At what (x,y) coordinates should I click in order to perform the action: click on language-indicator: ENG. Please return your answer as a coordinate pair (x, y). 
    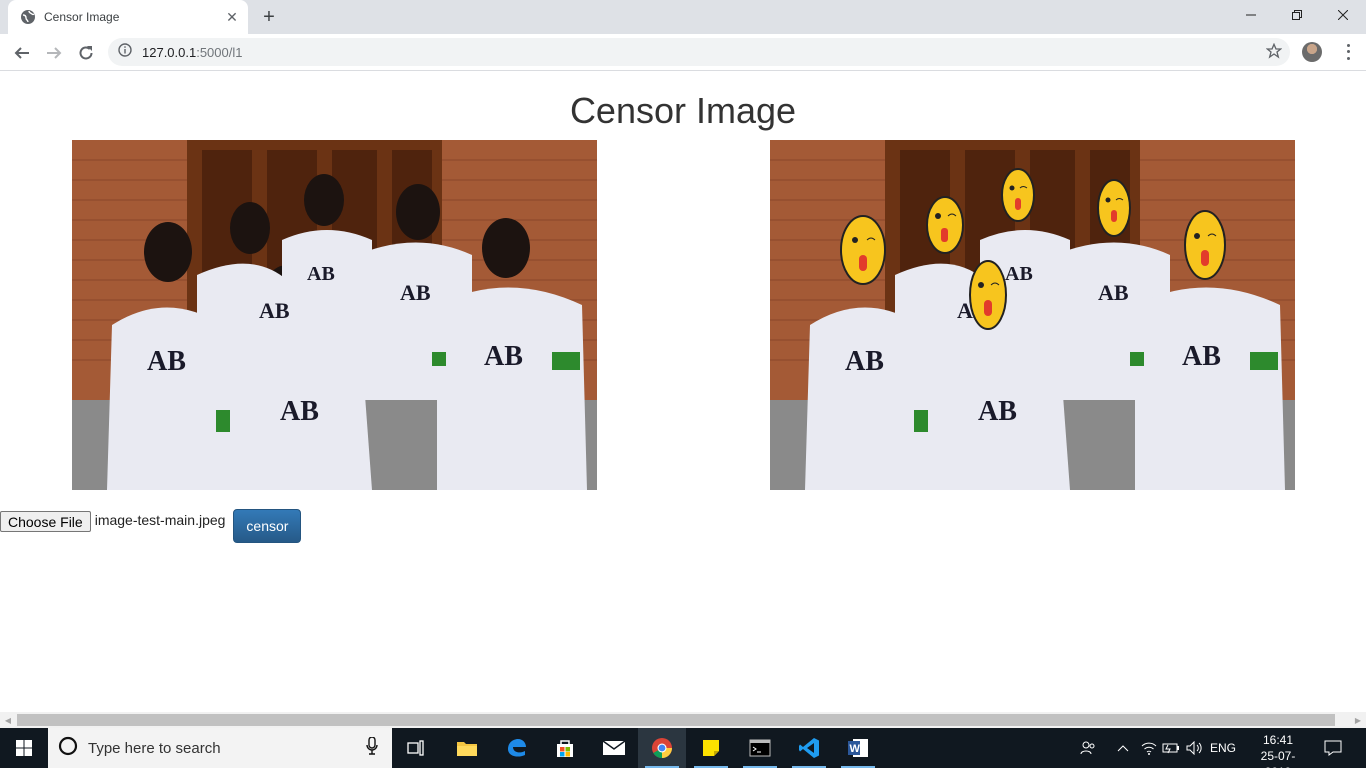
    Looking at the image, I should click on (1223, 748).